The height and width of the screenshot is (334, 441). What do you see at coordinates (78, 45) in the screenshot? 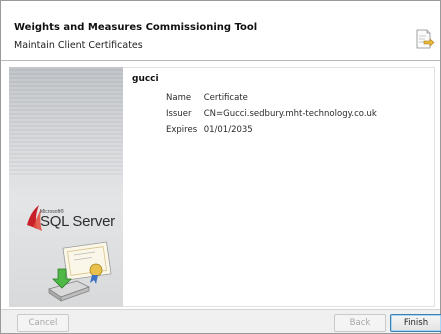
I see `wizard-subtitle: Maintain Client Certificates` at bounding box center [78, 45].